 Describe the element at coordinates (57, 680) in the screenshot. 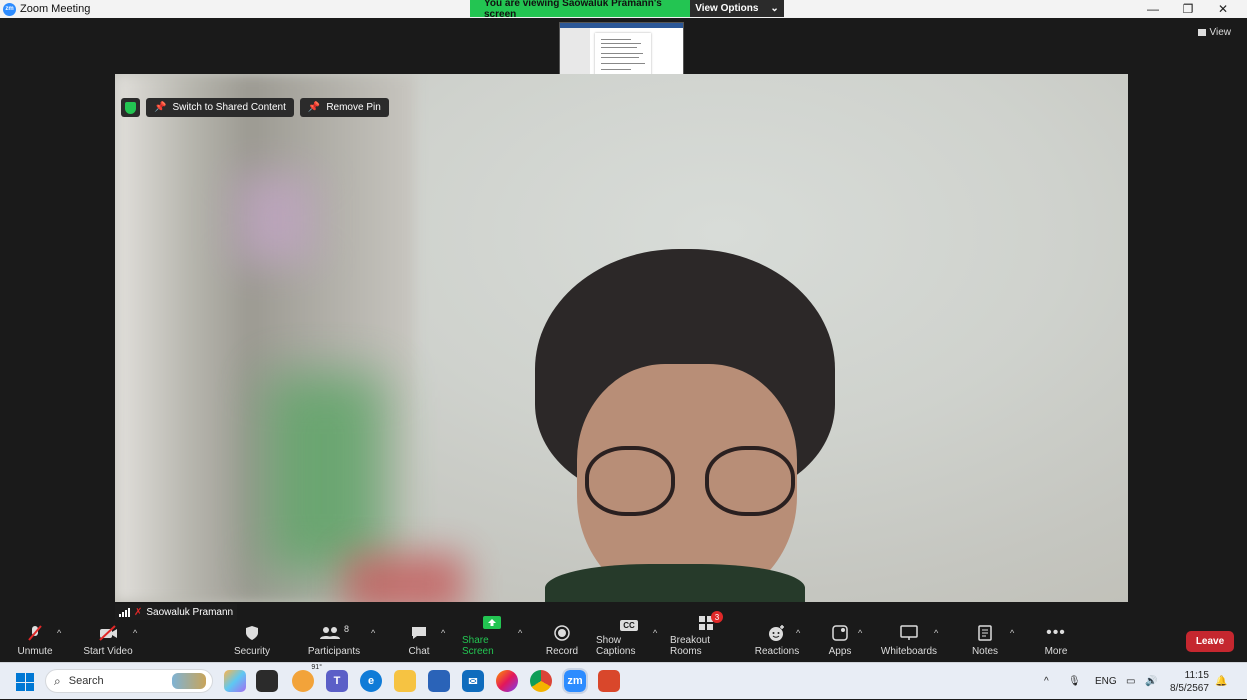

I see `search-icon: ⌕` at that location.